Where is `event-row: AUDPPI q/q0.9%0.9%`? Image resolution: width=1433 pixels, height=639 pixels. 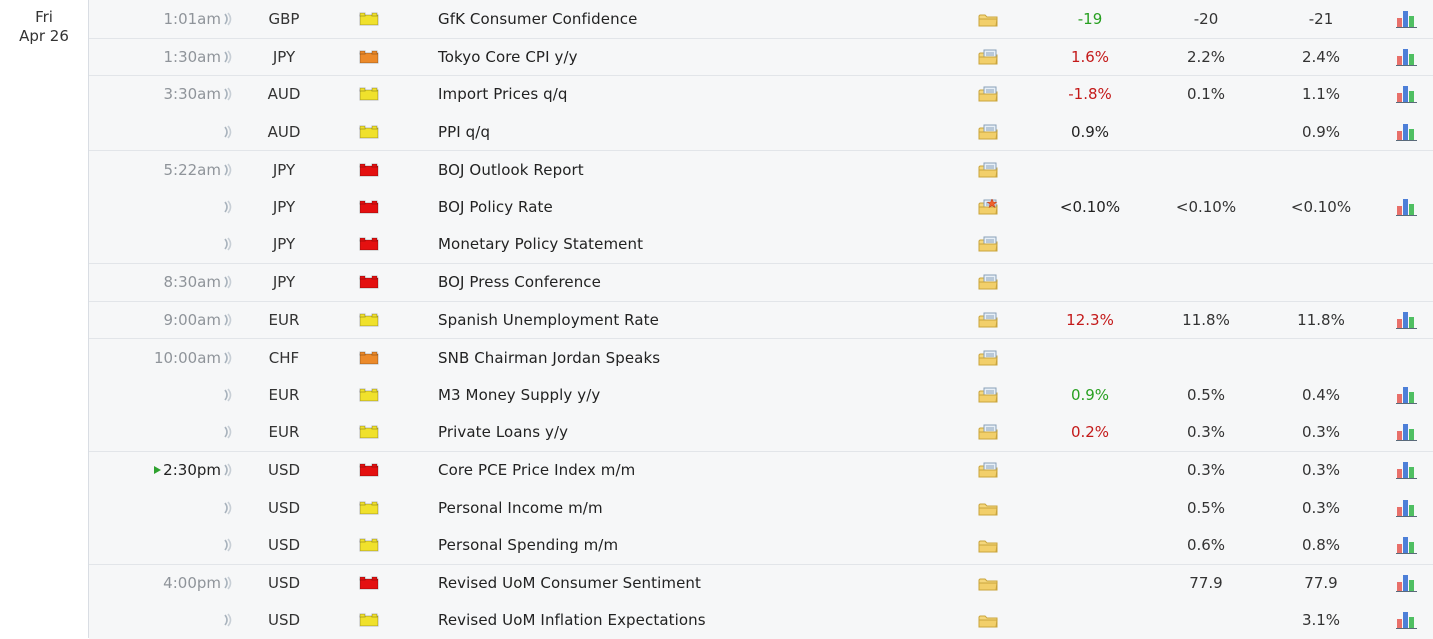
event-row: AUDPPI q/q0.9%0.9% is located at coordinates (761, 132).